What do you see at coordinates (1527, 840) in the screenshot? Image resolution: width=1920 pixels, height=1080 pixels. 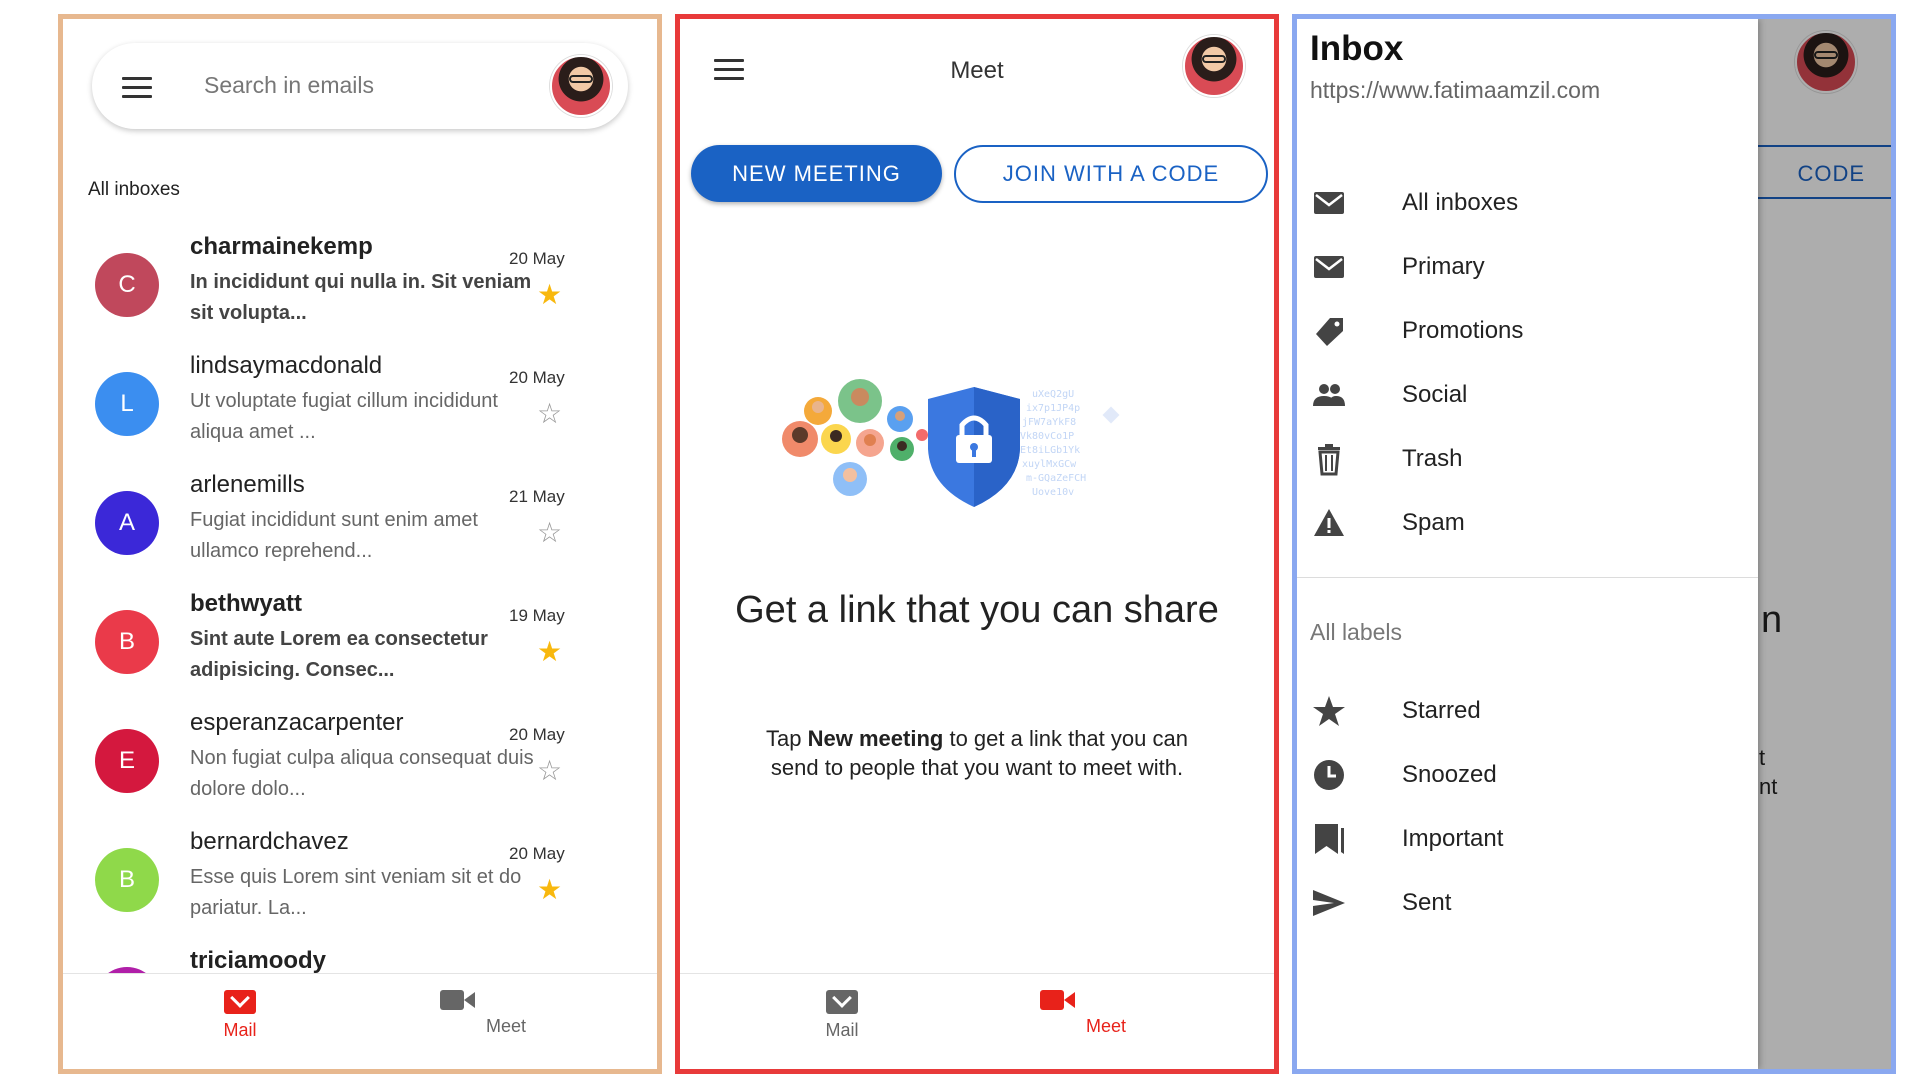 I see `drawer-item-important: Important` at bounding box center [1527, 840].